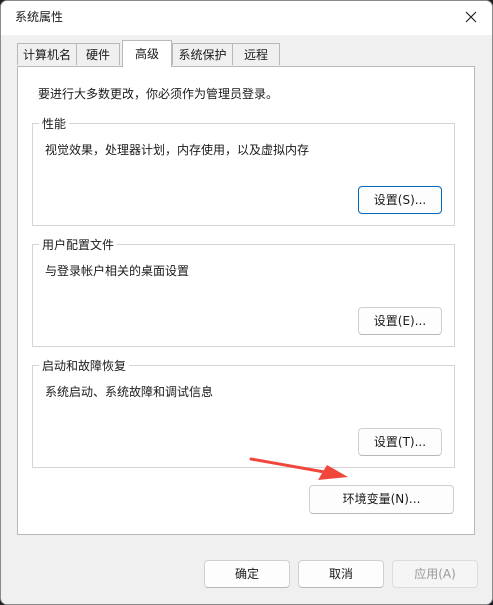  I want to click on apply-button: 应用(A), so click(435, 574).